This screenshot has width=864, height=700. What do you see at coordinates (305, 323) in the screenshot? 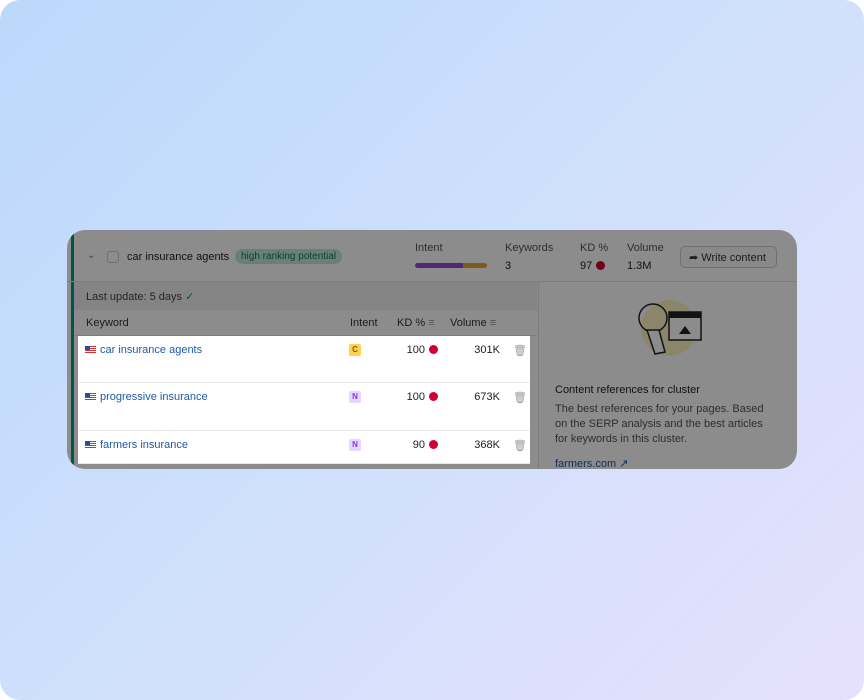
I see `table-header: Keyword Intent KD % ≡ Volume ≡` at bounding box center [305, 323].